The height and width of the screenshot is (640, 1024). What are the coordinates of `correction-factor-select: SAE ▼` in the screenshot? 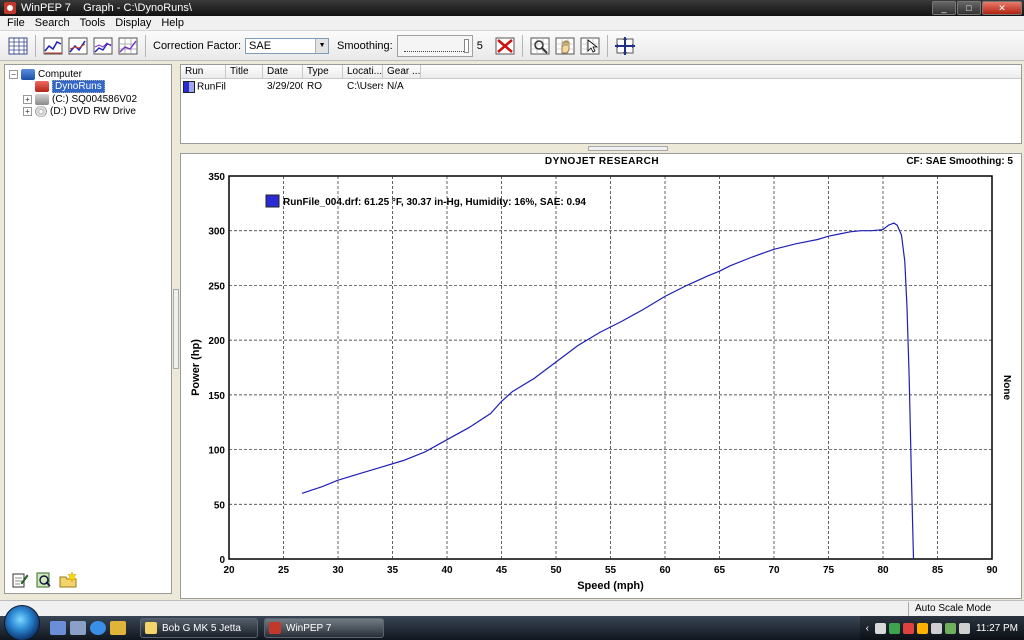 It's located at (287, 45).